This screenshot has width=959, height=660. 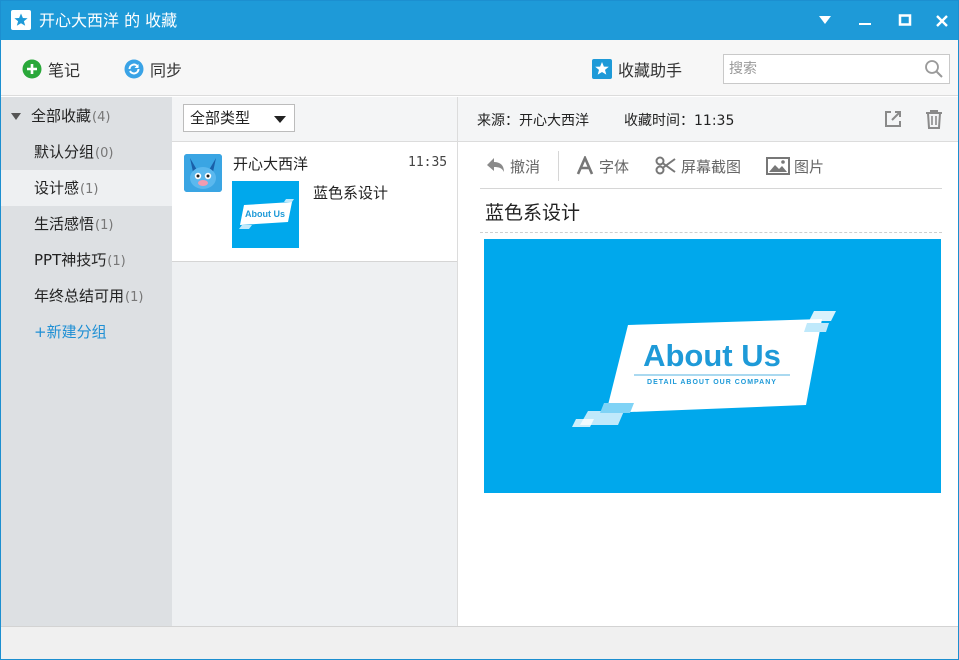 What do you see at coordinates (314, 119) in the screenshot?
I see `filter-bar: 全部类型` at bounding box center [314, 119].